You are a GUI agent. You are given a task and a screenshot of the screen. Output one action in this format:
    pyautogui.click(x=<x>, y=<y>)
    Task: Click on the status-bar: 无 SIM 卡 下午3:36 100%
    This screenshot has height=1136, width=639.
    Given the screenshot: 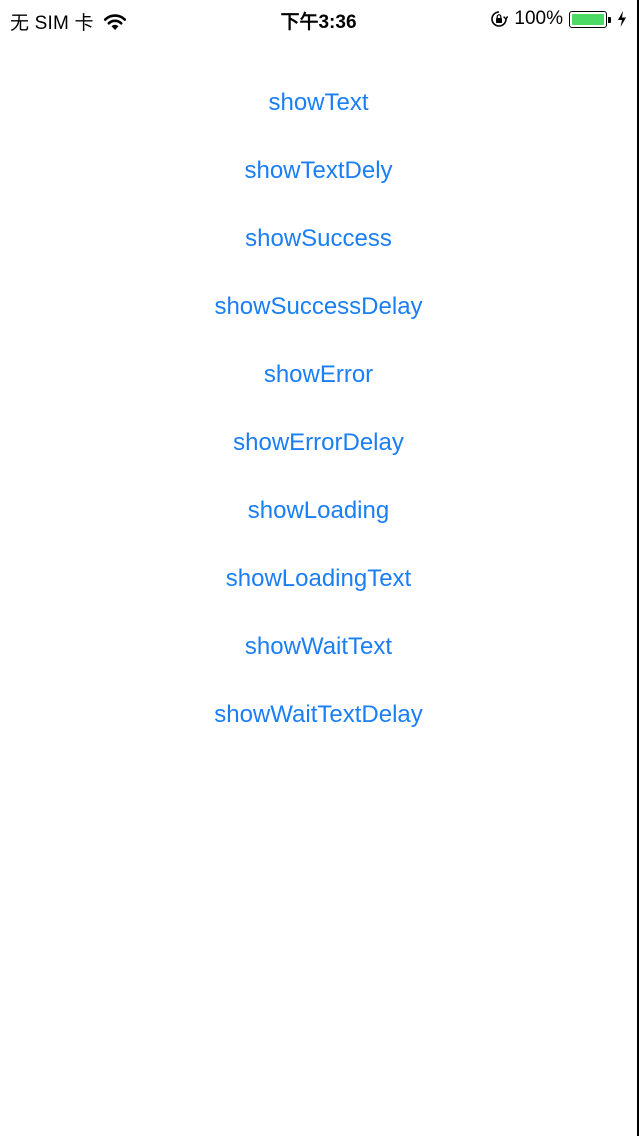 What is the action you would take?
    pyautogui.click(x=318, y=20)
    